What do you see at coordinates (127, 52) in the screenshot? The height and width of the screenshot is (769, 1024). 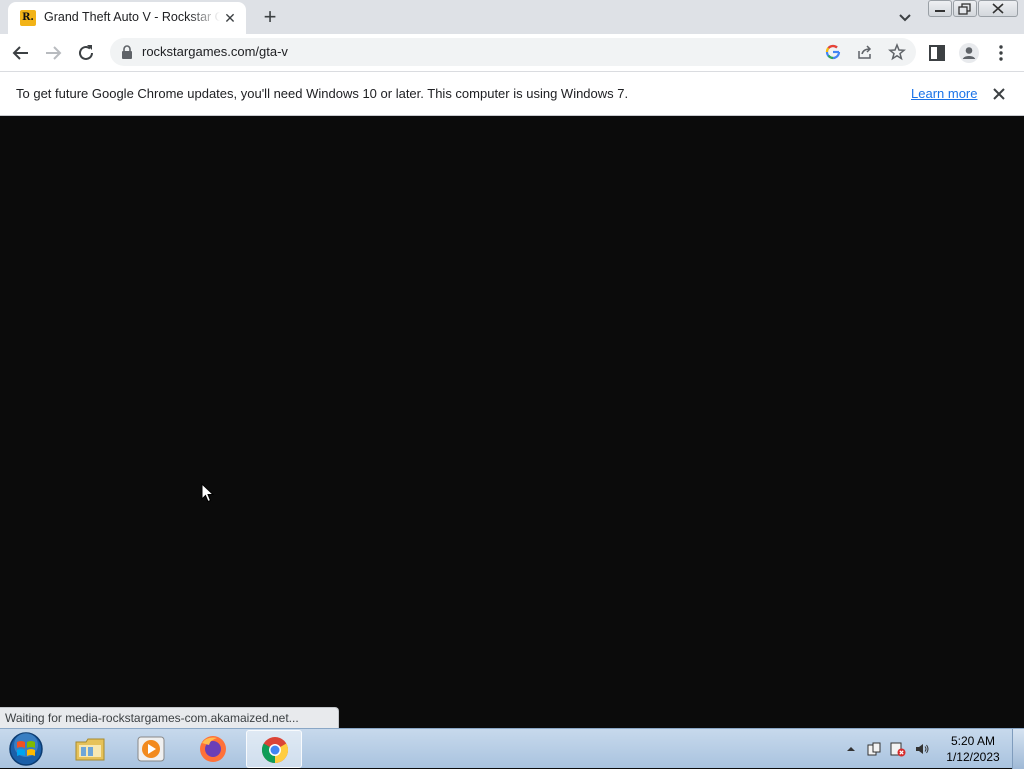 I see `lock-icon` at bounding box center [127, 52].